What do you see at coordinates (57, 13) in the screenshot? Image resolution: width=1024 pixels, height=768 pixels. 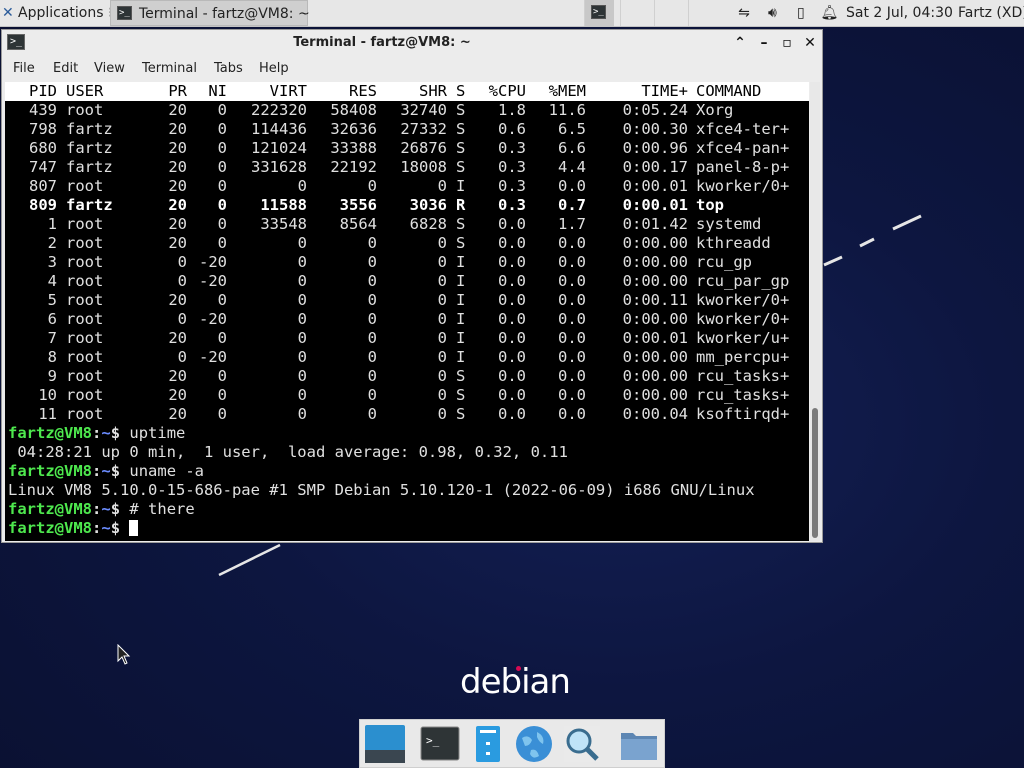 I see `applications-menu: ✕ Applications ⁝` at bounding box center [57, 13].